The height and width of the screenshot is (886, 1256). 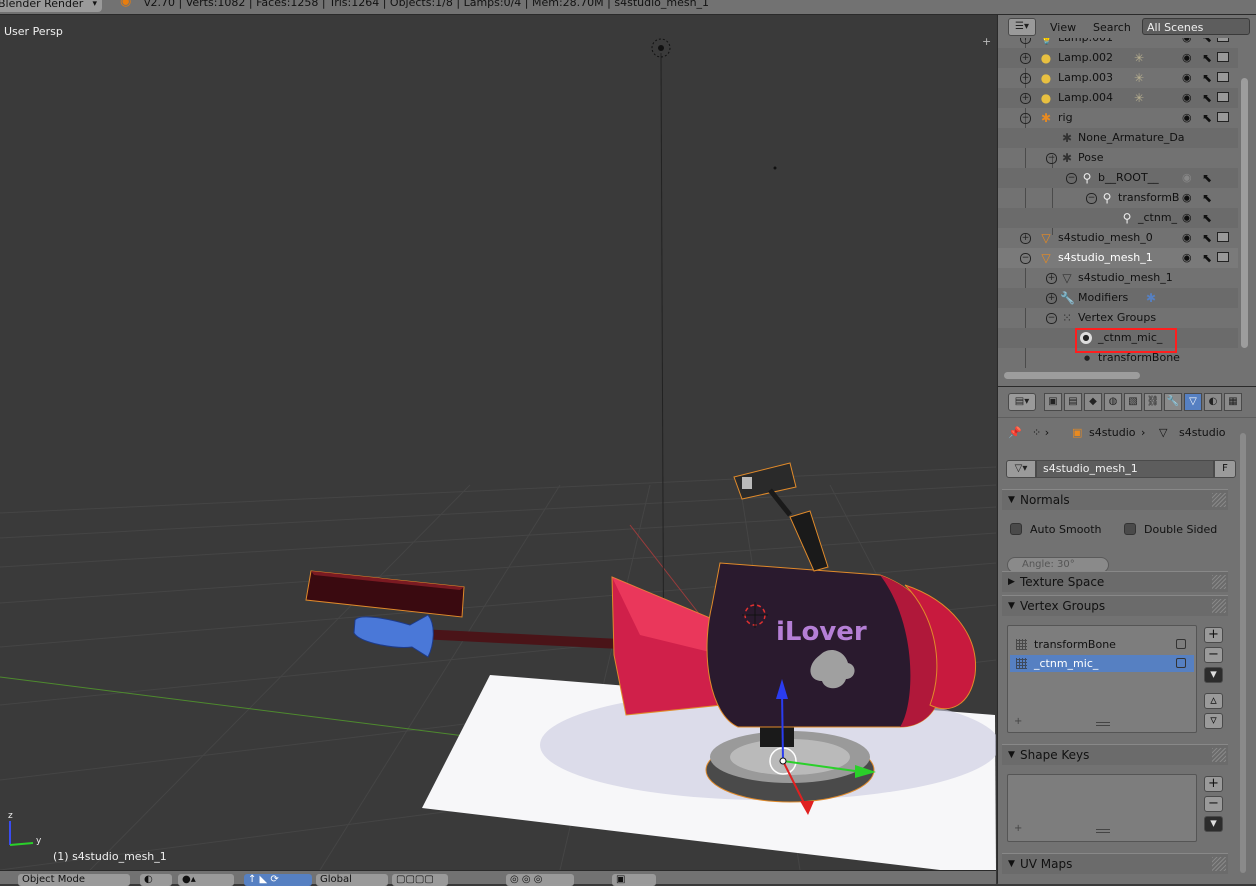 What do you see at coordinates (634, 880) in the screenshot?
I see `render-preview-button: ▣` at bounding box center [634, 880].